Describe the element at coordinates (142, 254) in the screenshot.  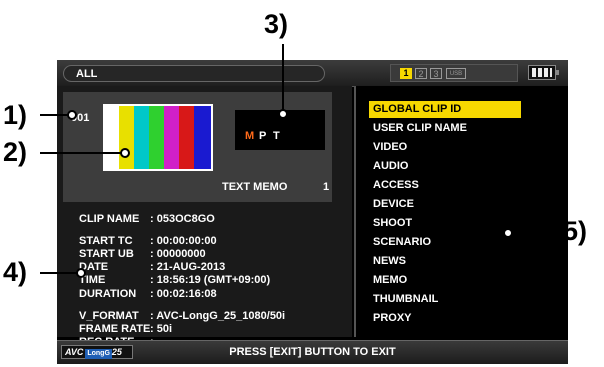
I see `info-start-ub: START UB: 00000000` at that location.